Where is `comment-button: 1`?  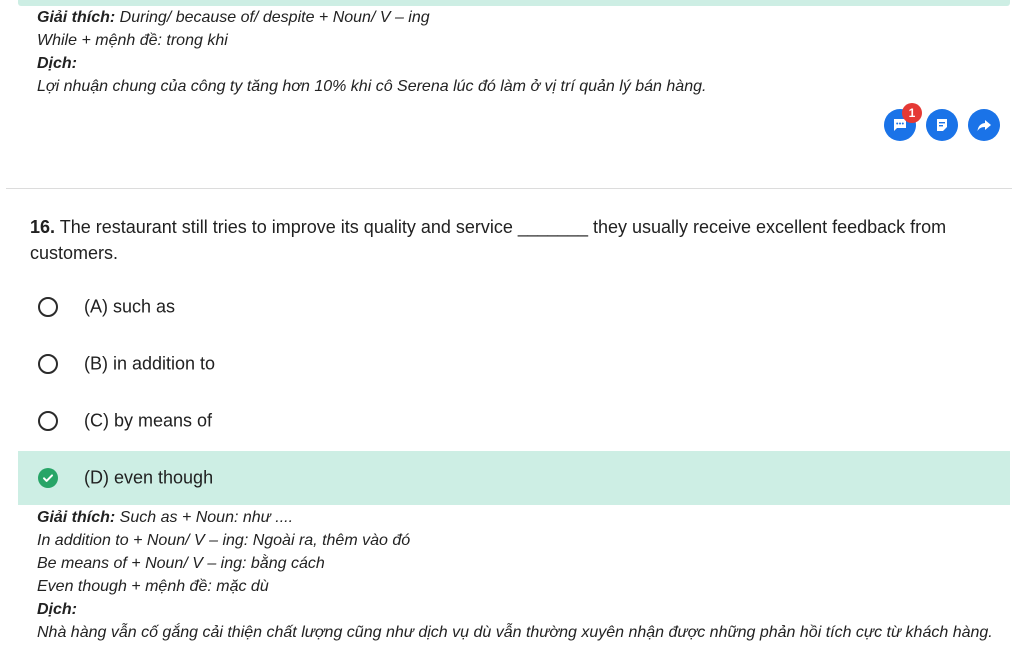
comment-button: 1 is located at coordinates (903, 122).